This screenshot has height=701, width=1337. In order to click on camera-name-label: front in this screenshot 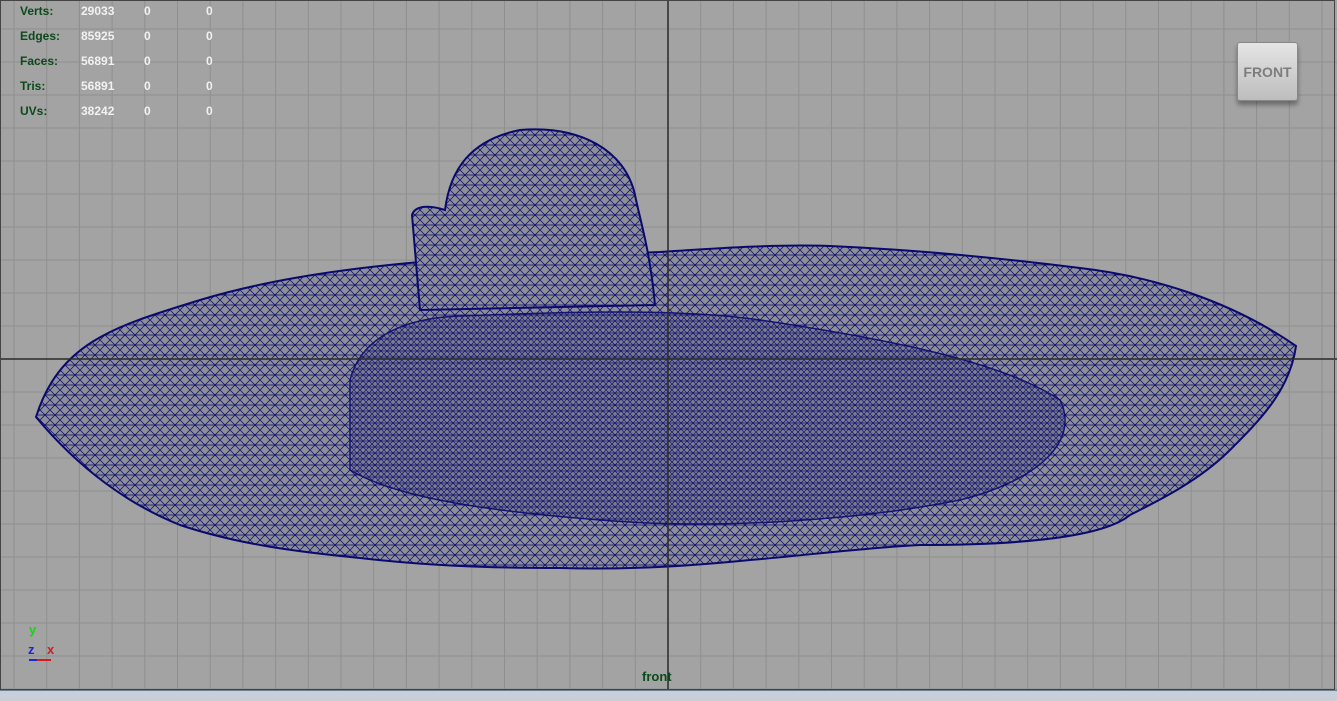, I will do `click(657, 676)`.